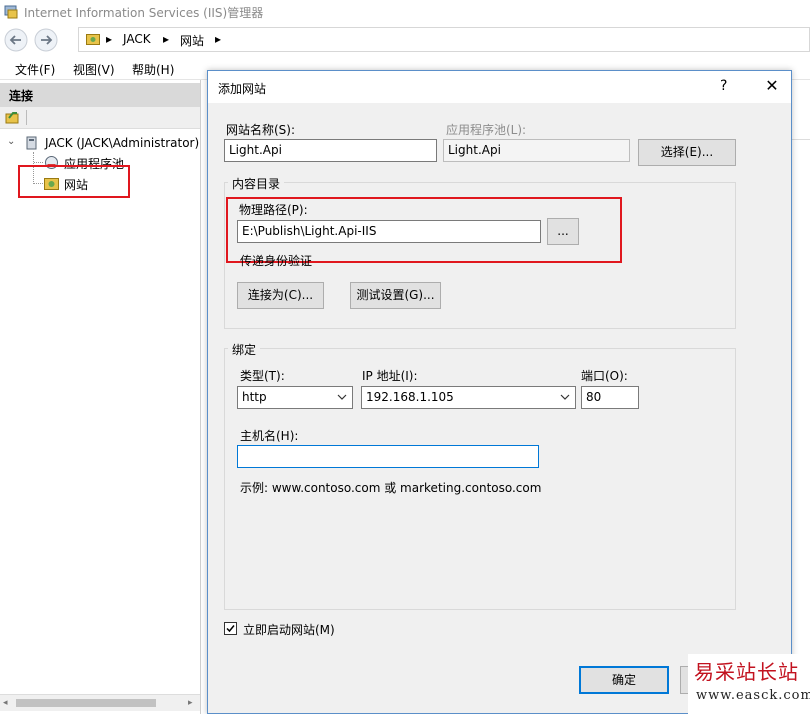 Image resolution: width=810 pixels, height=714 pixels. Describe the element at coordinates (444, 39) in the screenshot. I see `address-bar: ▸ JACK ▸ 网站 ▸` at that location.